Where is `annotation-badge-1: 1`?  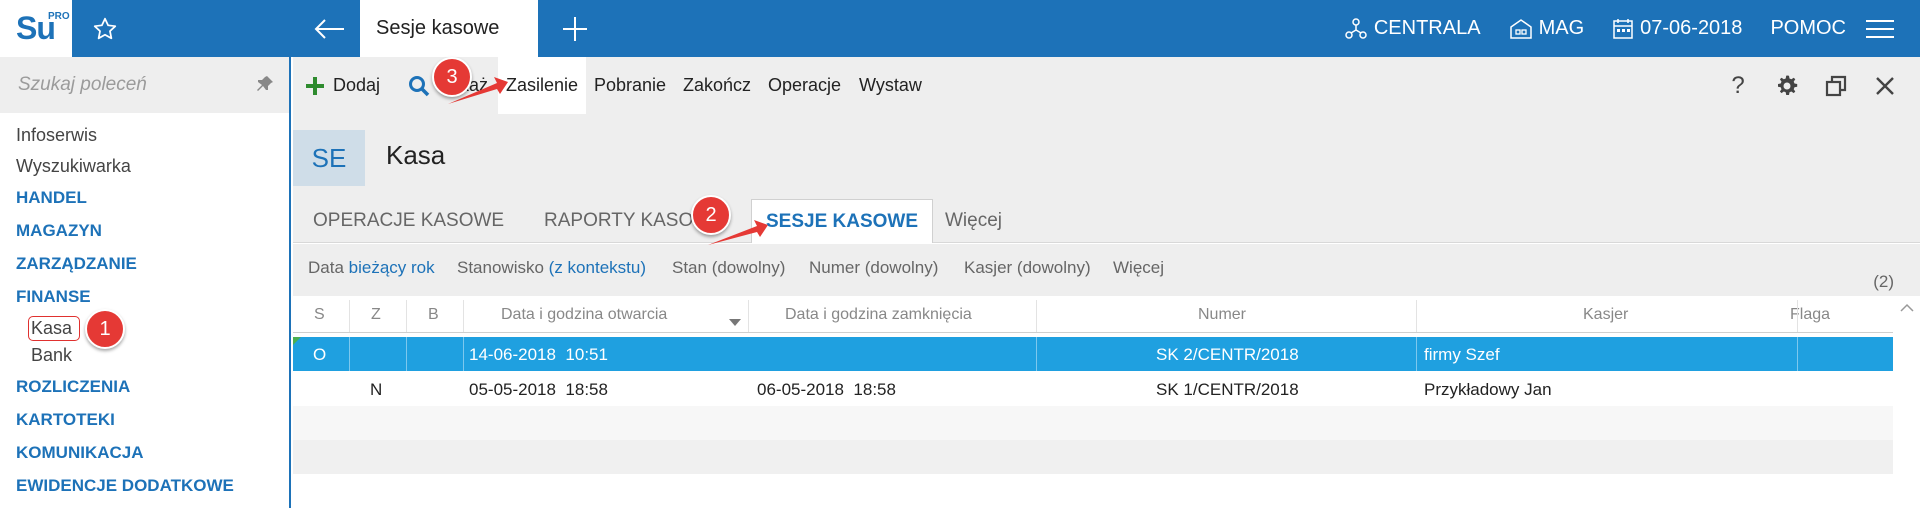 annotation-badge-1: 1 is located at coordinates (105, 329).